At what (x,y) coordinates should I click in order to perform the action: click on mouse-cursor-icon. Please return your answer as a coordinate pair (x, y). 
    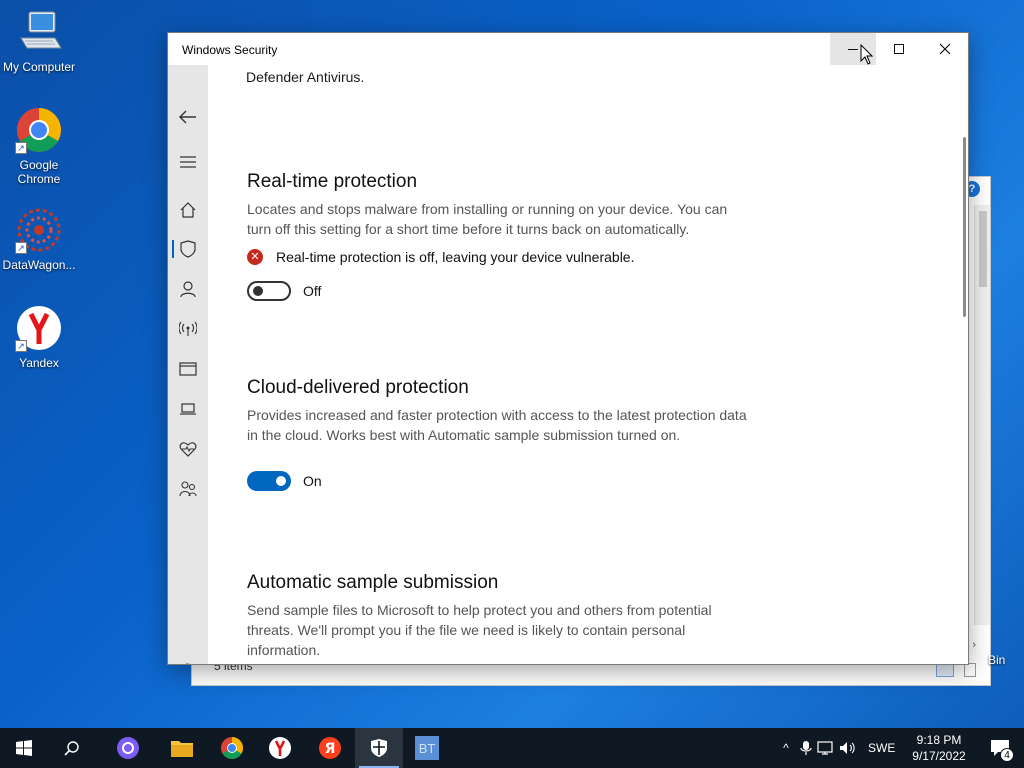
    Looking at the image, I should click on (867, 54).